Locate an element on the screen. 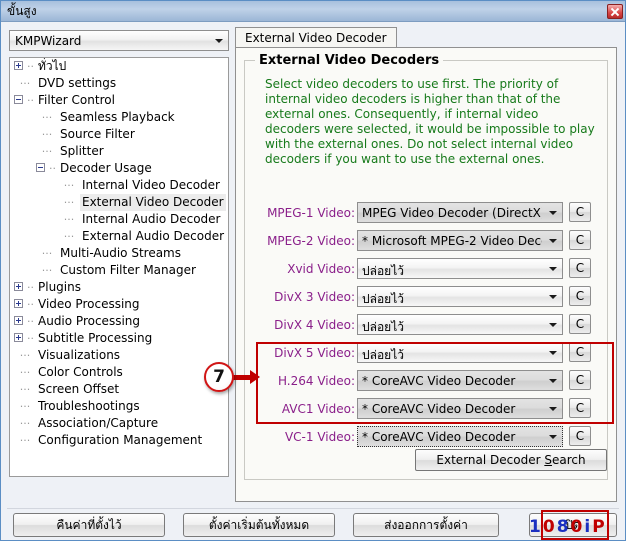  decoder-row: DivX 4 Video: ปล่อยไว้ C is located at coordinates (427, 327).